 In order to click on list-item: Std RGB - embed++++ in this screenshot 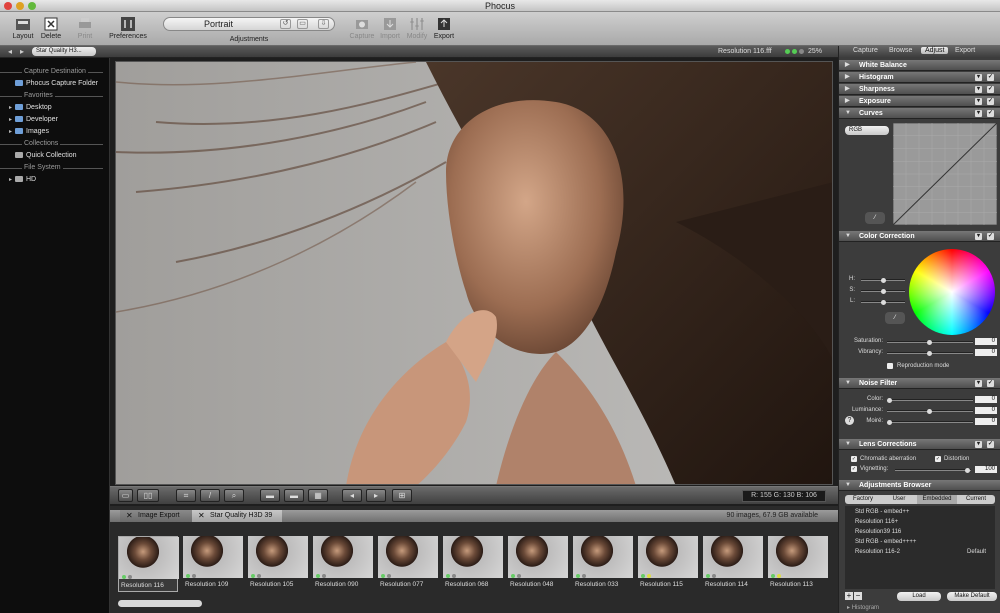, I will do `click(885, 542)`.